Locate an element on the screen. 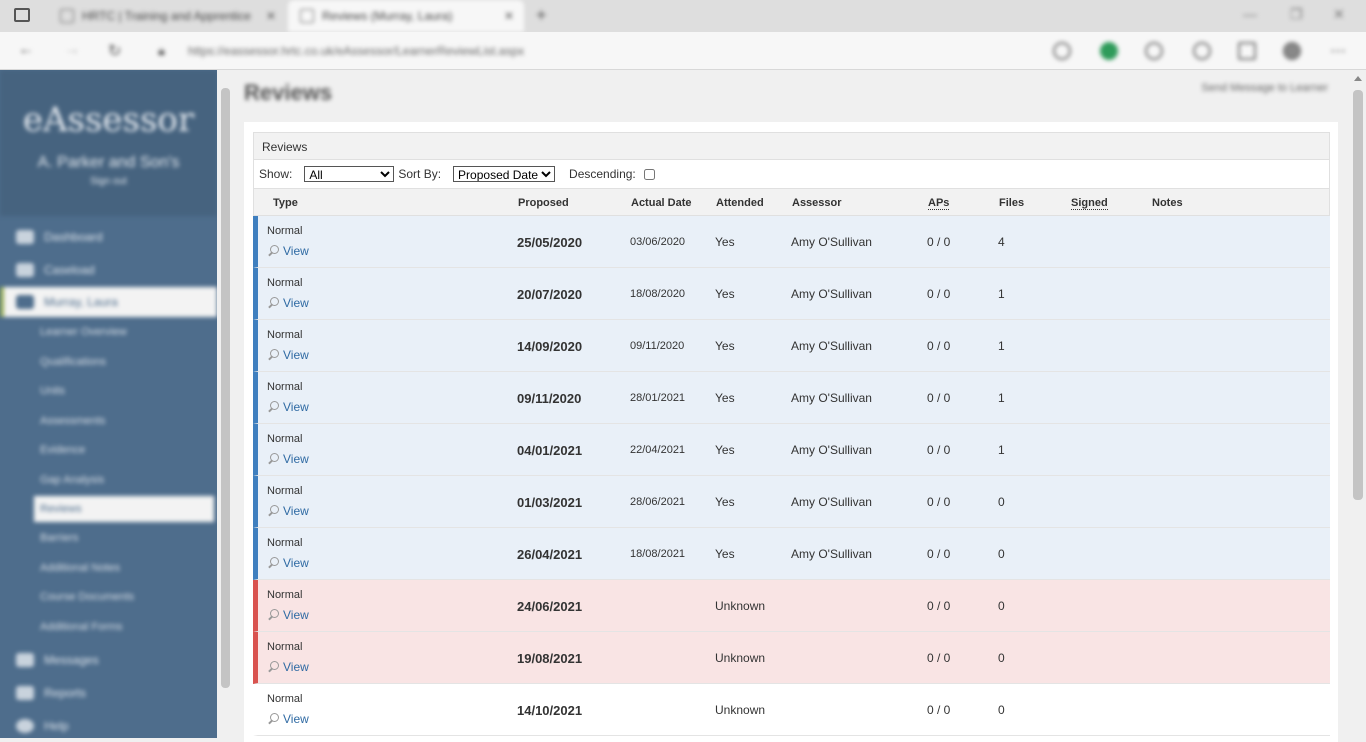 This screenshot has width=1366, height=742. sidebar-subitem-units: Units is located at coordinates (124, 391).